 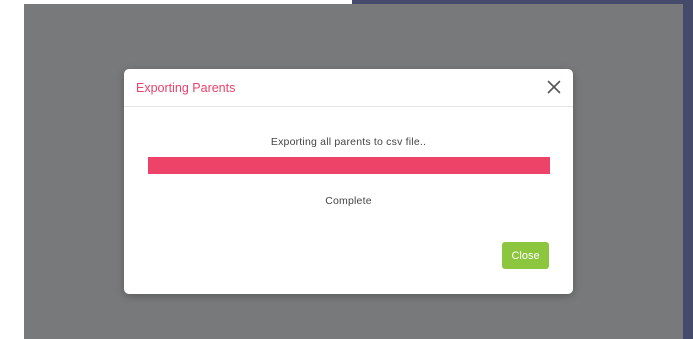 What do you see at coordinates (525, 255) in the screenshot?
I see `close-button: Close` at bounding box center [525, 255].